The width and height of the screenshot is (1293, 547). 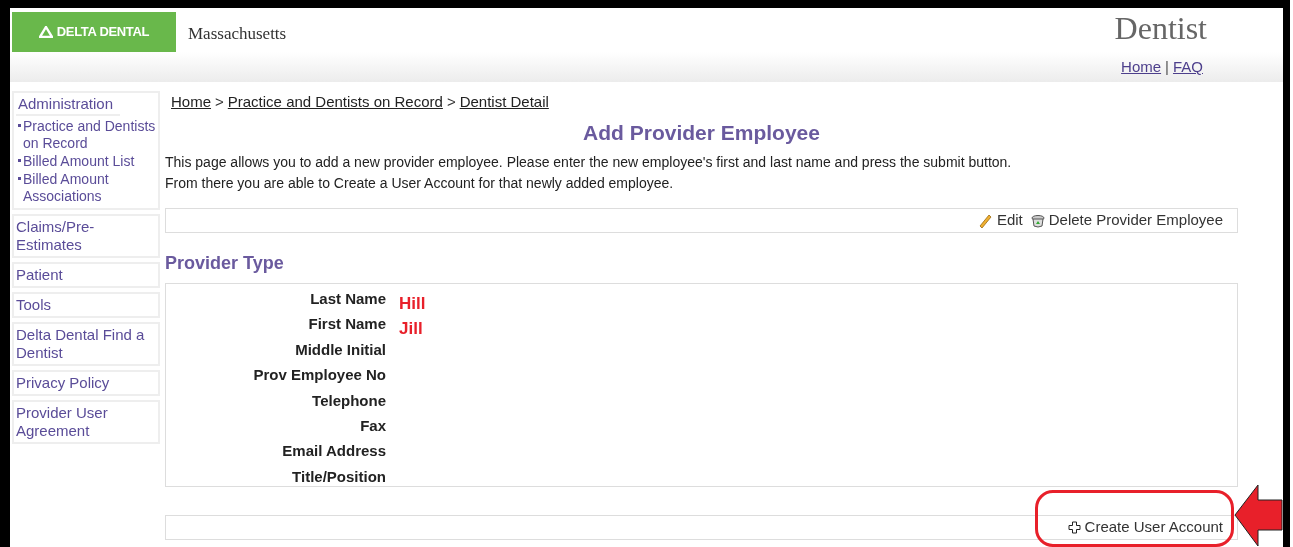 I want to click on sidebar-item: Claims/Pre-Estimates, so click(x=86, y=236).